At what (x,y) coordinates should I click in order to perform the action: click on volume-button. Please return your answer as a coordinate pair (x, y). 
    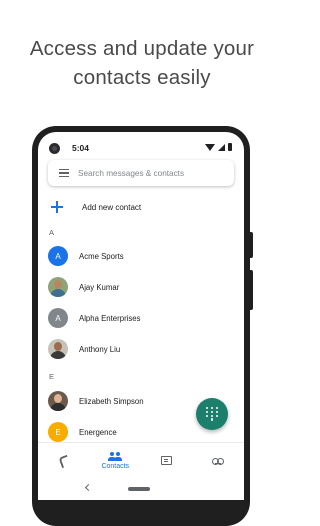
    Looking at the image, I should click on (251, 245).